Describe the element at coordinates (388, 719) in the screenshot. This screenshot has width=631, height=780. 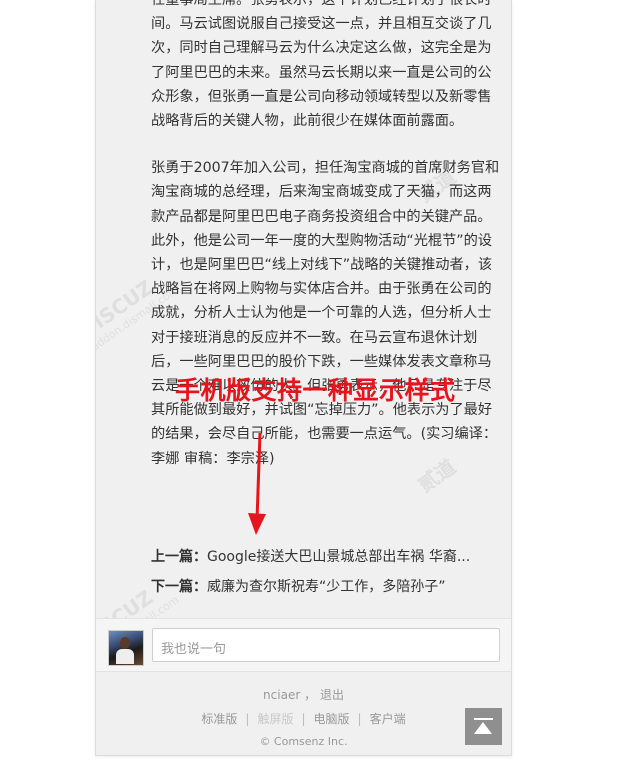
I see `link-client: 客户端` at that location.